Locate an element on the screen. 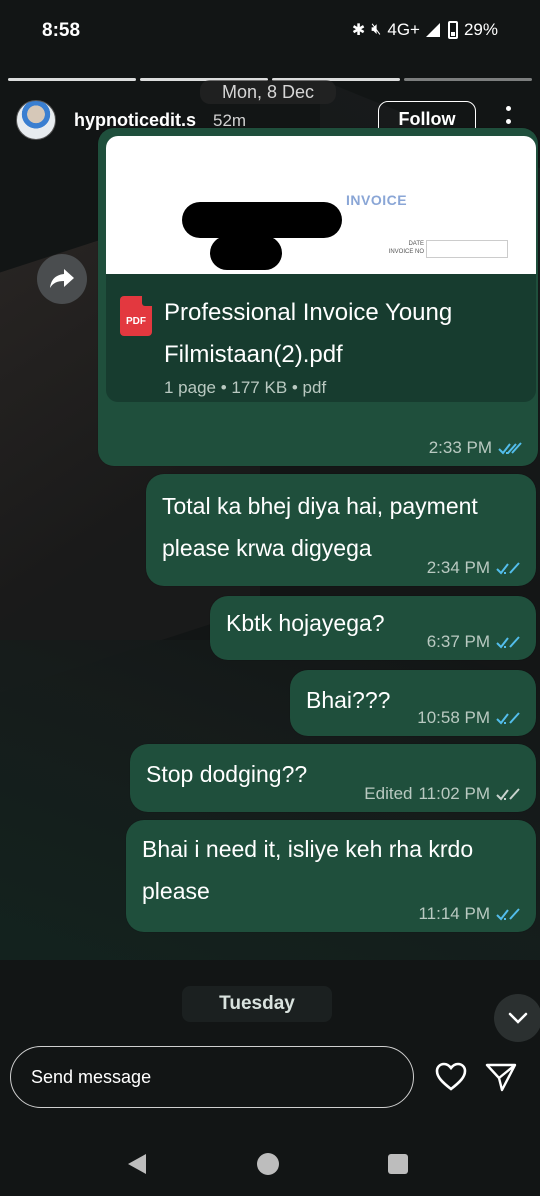 The width and height of the screenshot is (540, 1196). scroll-down-button is located at coordinates (517, 1018).